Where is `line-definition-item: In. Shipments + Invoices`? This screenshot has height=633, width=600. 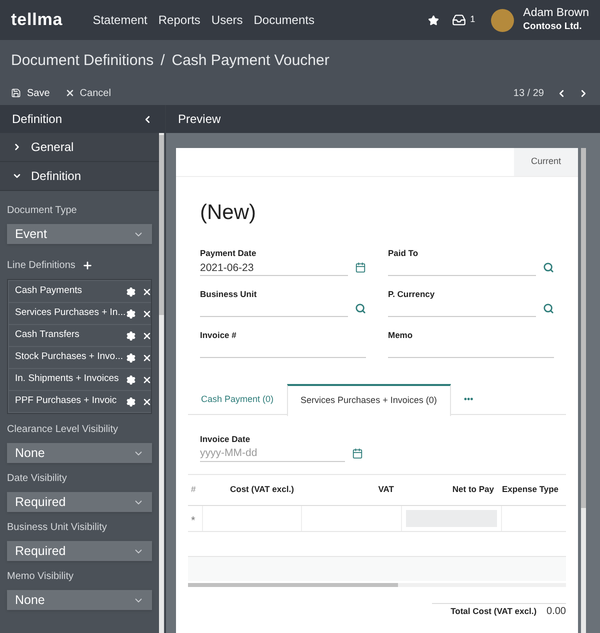
line-definition-item: In. Shipments + Invoices is located at coordinates (80, 379).